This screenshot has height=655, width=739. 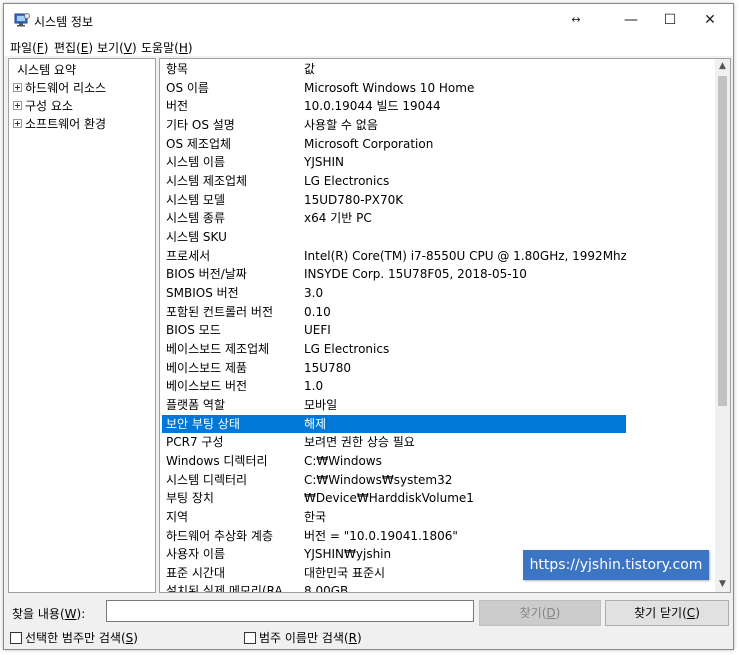 I want to click on table-row: BIOS 모드 UEFI, so click(x=394, y=330).